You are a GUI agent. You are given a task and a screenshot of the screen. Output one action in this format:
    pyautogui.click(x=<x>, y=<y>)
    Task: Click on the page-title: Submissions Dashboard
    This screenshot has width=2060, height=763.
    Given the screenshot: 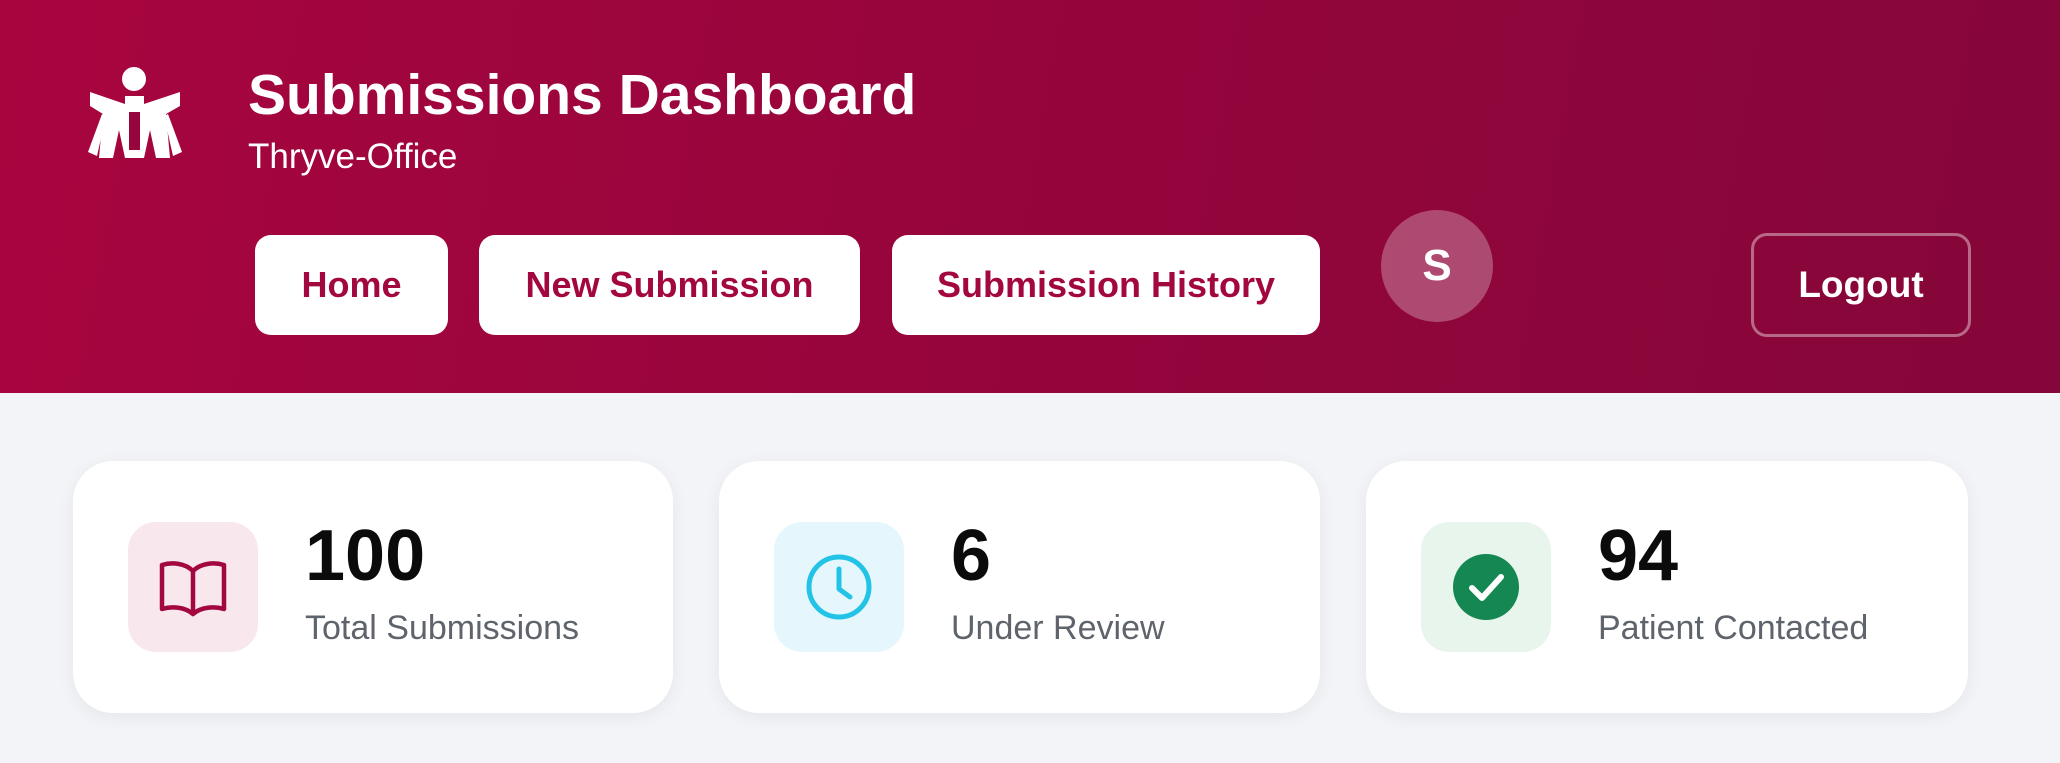 What is the action you would take?
    pyautogui.click(x=582, y=95)
    